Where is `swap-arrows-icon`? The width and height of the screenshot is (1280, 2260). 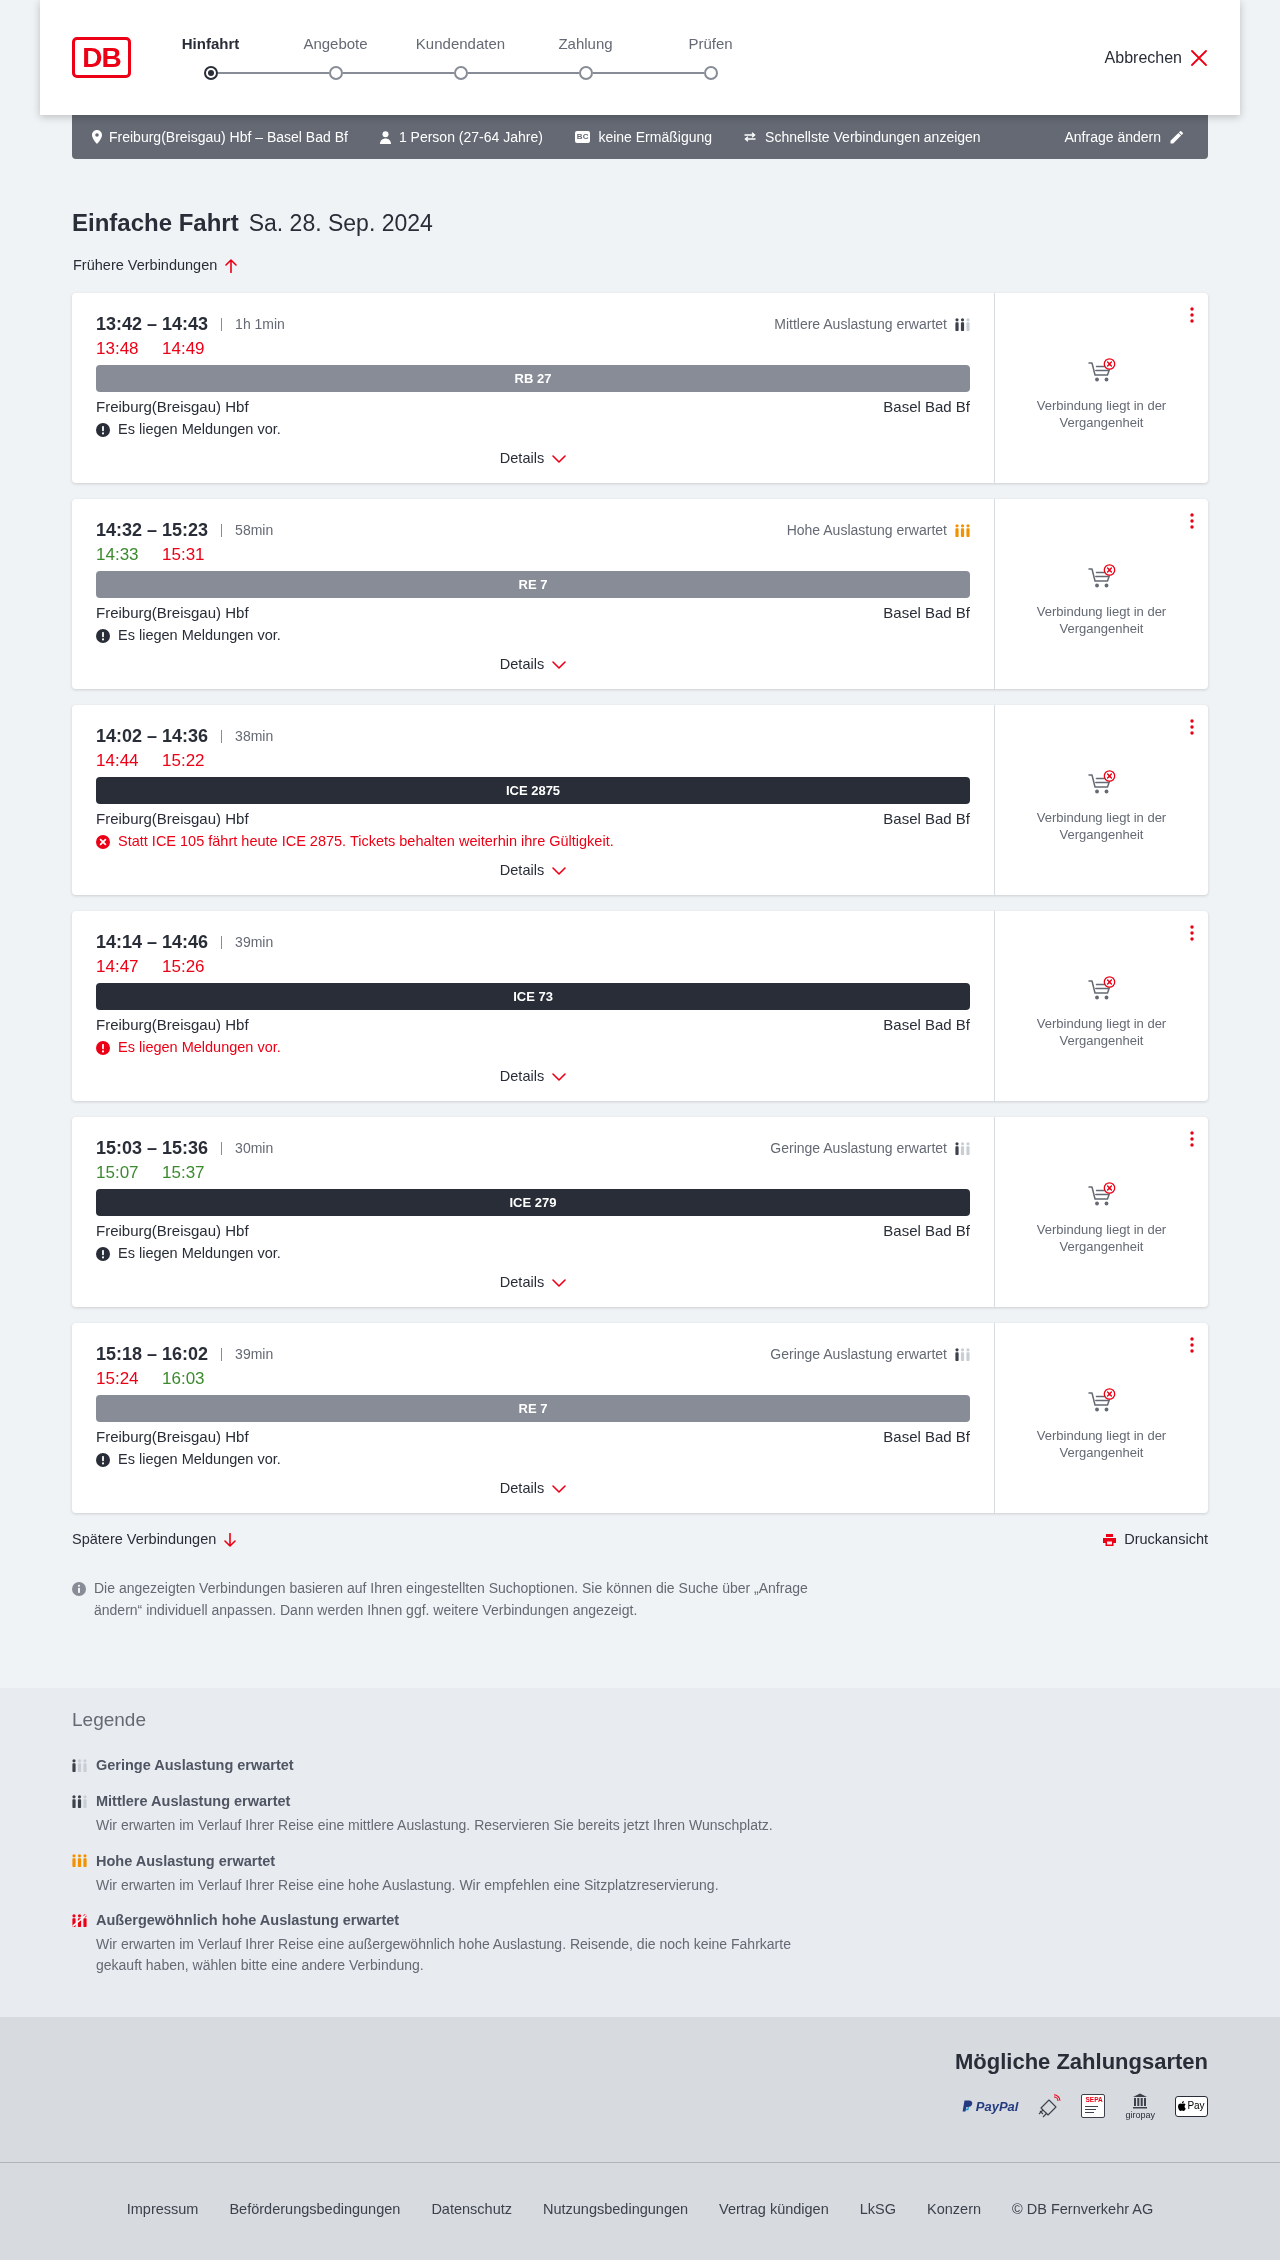
swap-arrows-icon is located at coordinates (750, 137).